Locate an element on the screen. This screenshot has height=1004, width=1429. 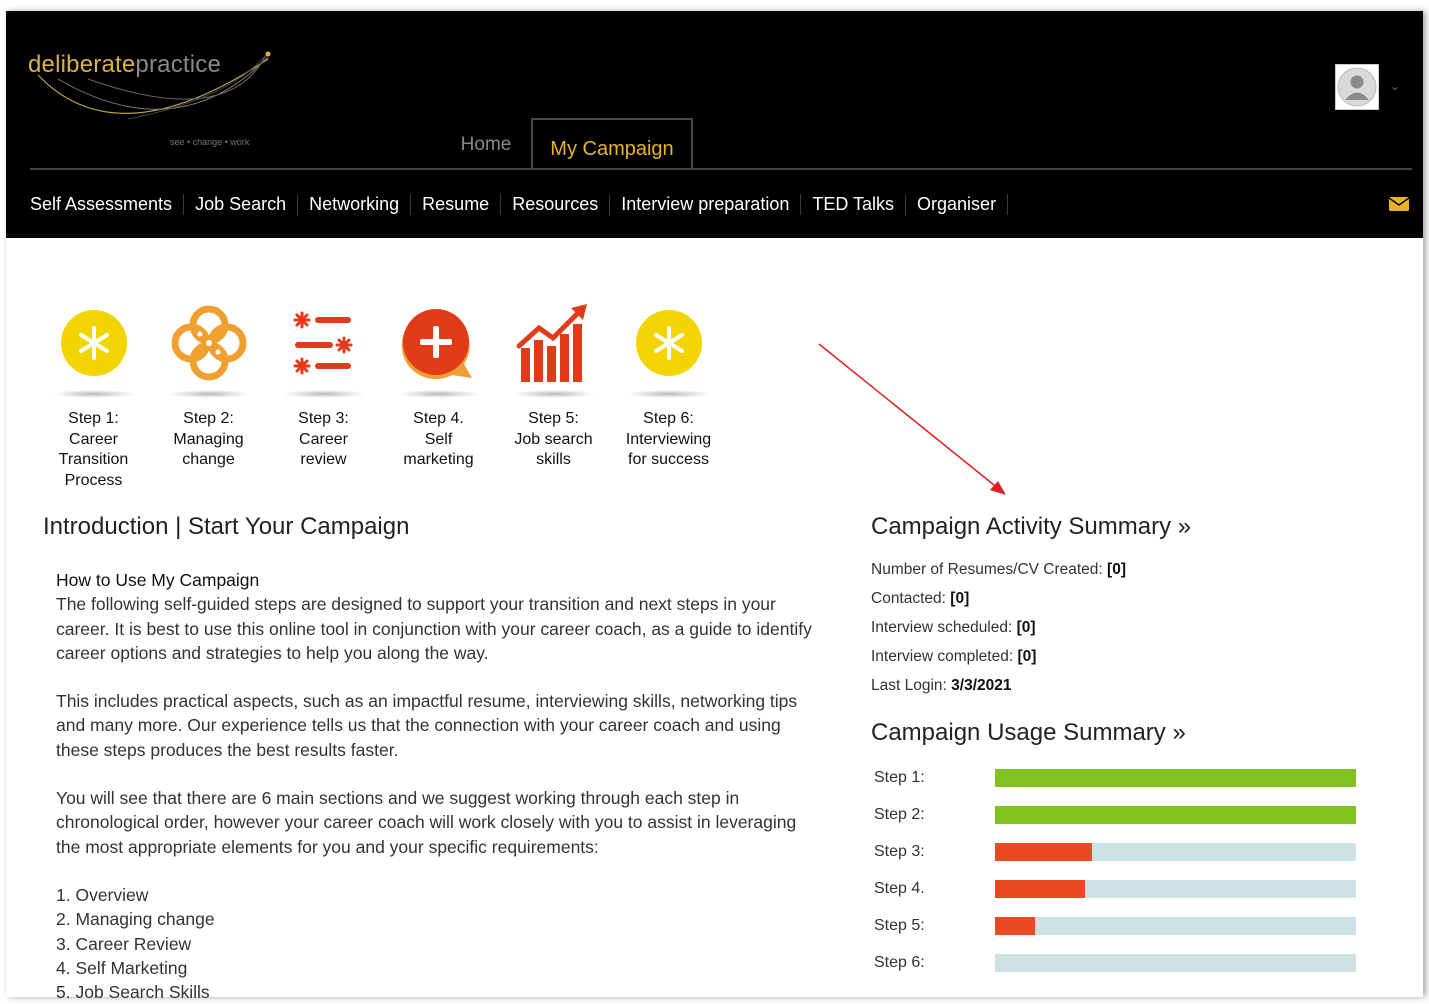
nav-self-assessments: Self Assessments is located at coordinates (107, 204).